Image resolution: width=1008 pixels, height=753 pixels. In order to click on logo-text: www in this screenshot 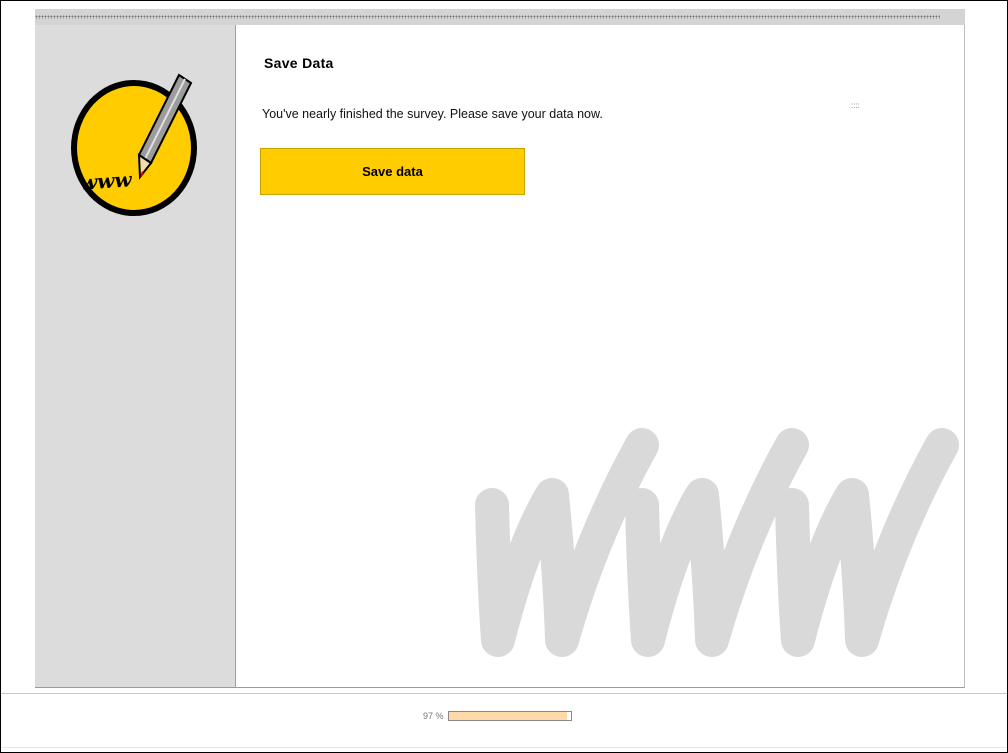, I will do `click(106, 181)`.